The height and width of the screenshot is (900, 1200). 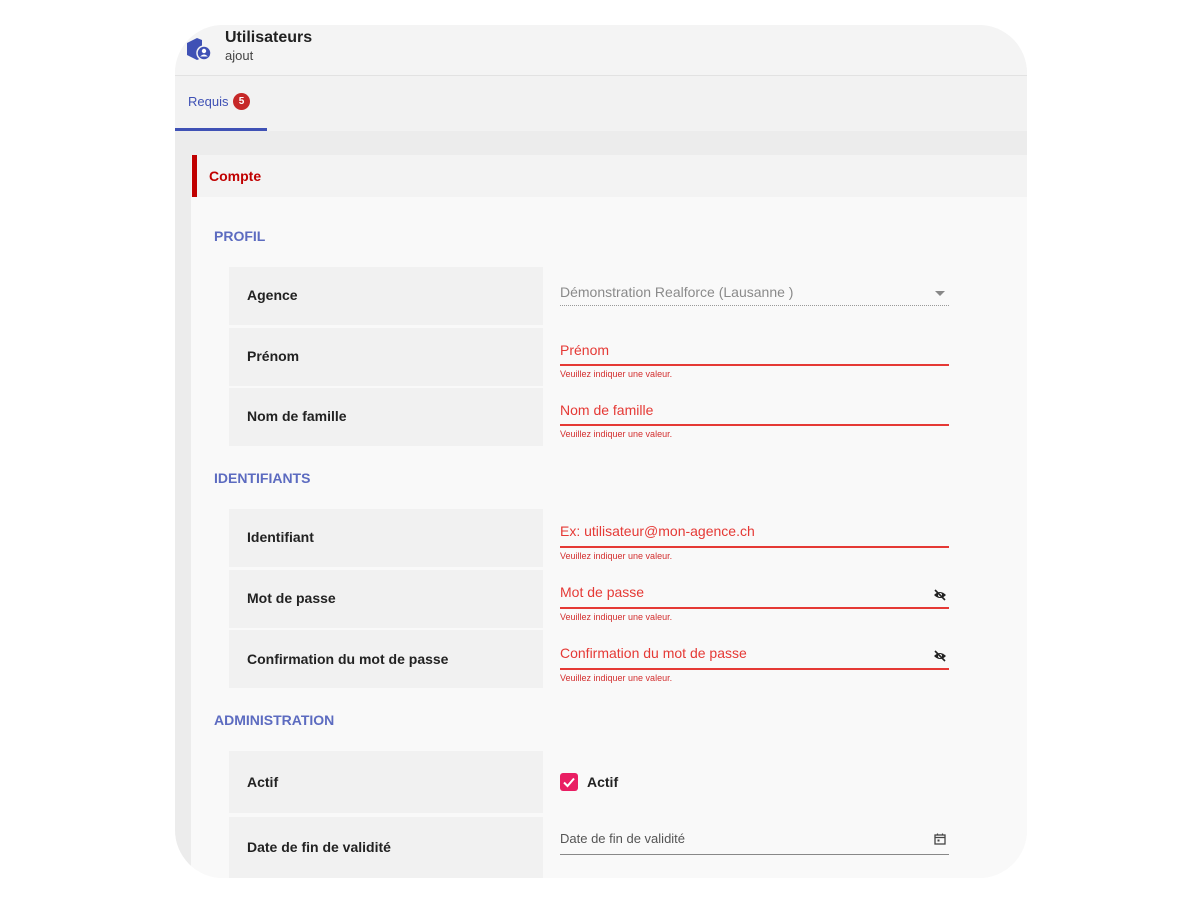 What do you see at coordinates (291, 598) in the screenshot?
I see `field-label: Mot de passe` at bounding box center [291, 598].